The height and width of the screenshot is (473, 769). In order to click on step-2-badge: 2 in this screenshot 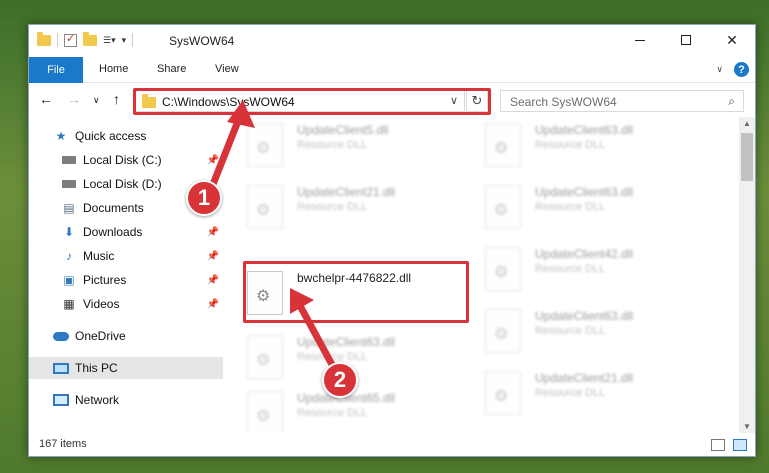, I will do `click(340, 380)`.